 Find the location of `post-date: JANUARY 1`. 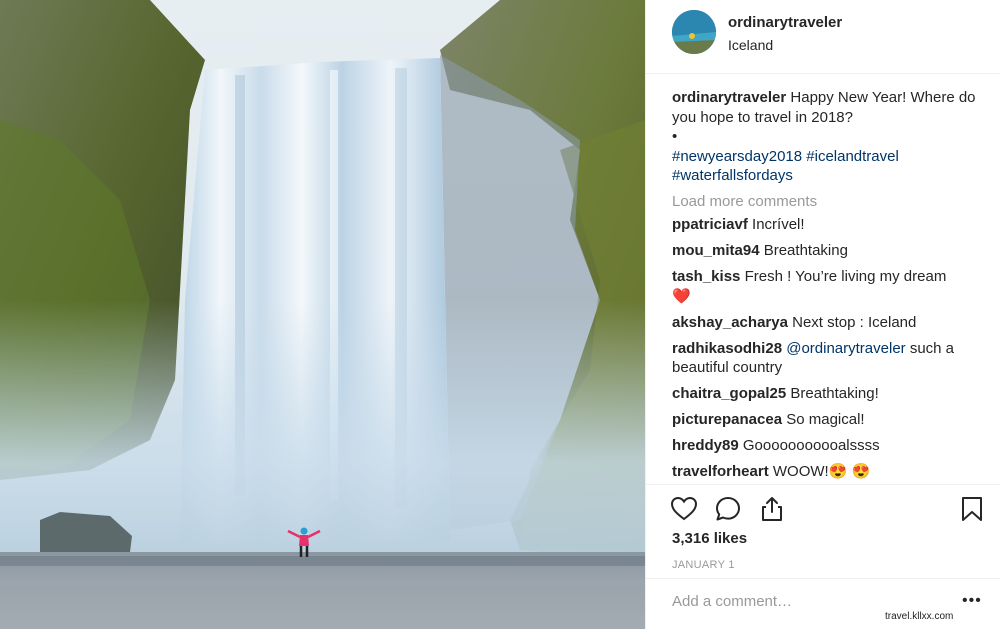

post-date: JANUARY 1 is located at coordinates (703, 565).